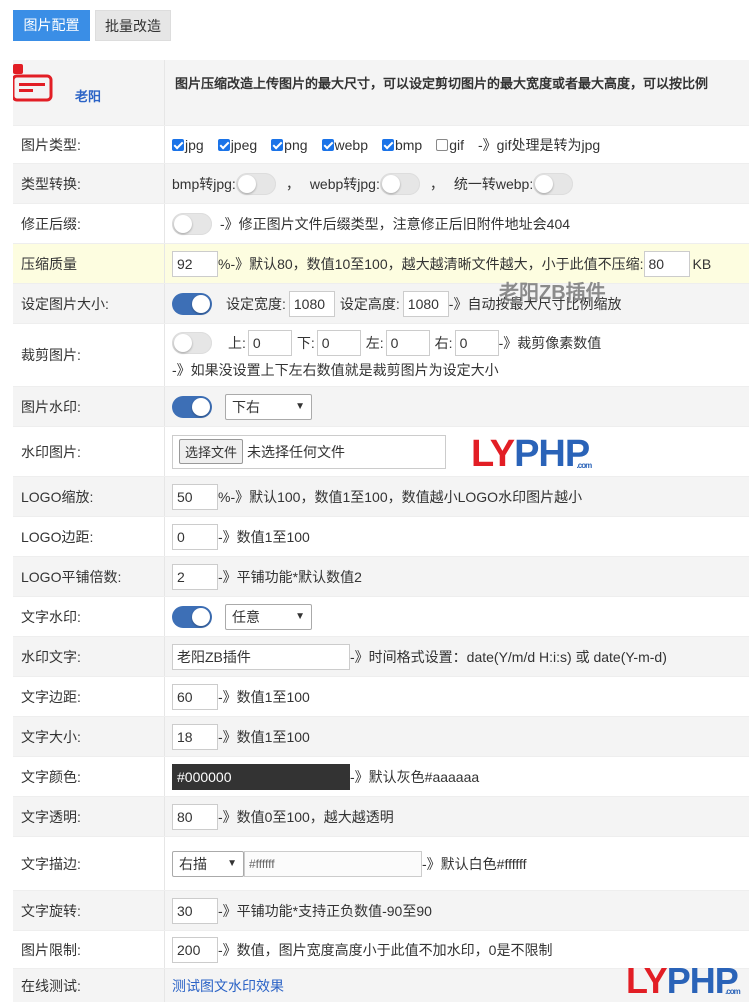 Image resolution: width=749 pixels, height=1002 pixels. I want to click on crop-bottom-label: 下:, so click(305, 343).